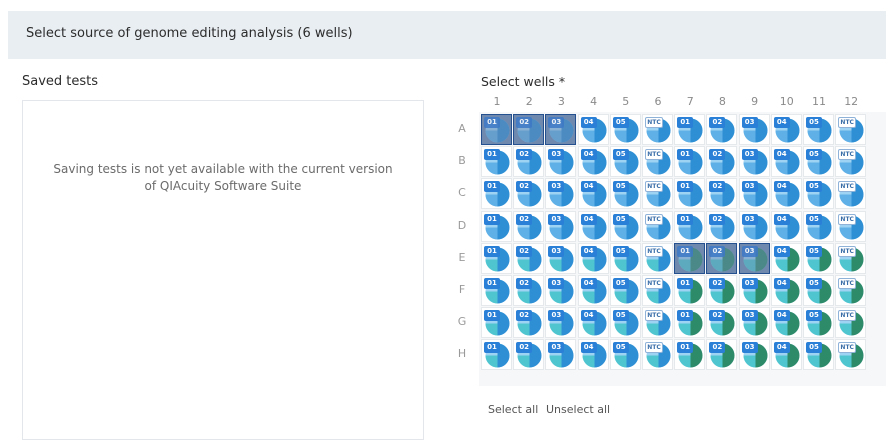  What do you see at coordinates (786, 194) in the screenshot?
I see `well-C10: 04` at bounding box center [786, 194].